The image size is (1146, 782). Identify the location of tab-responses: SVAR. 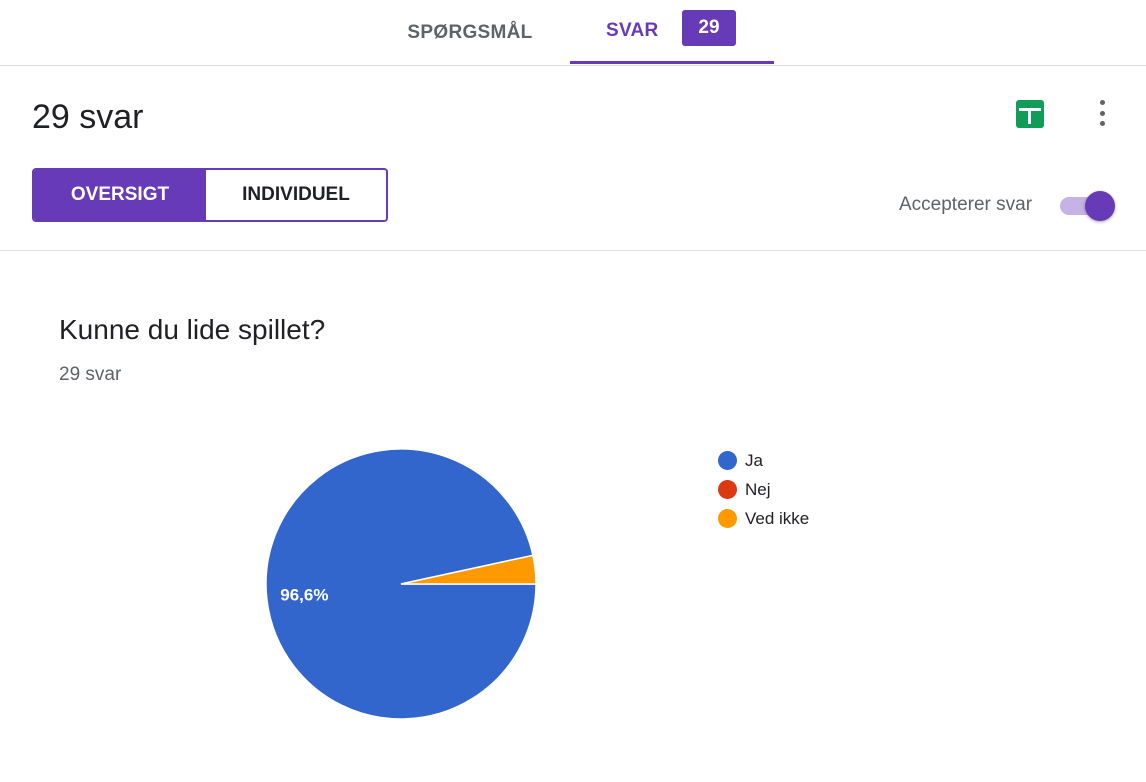
(672, 32).